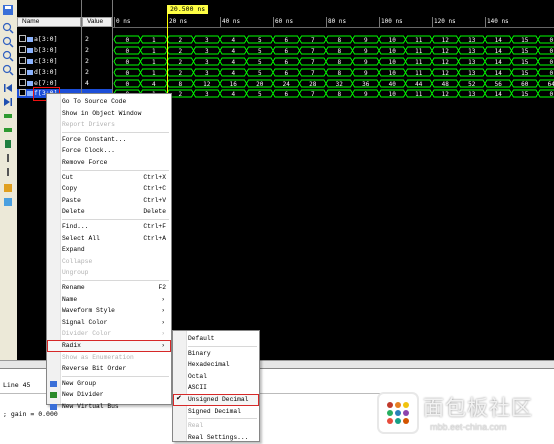 This screenshot has width=554, height=444. What do you see at coordinates (49, 61) in the screenshot?
I see `signal-row-c: c[3:0]` at bounding box center [49, 61].